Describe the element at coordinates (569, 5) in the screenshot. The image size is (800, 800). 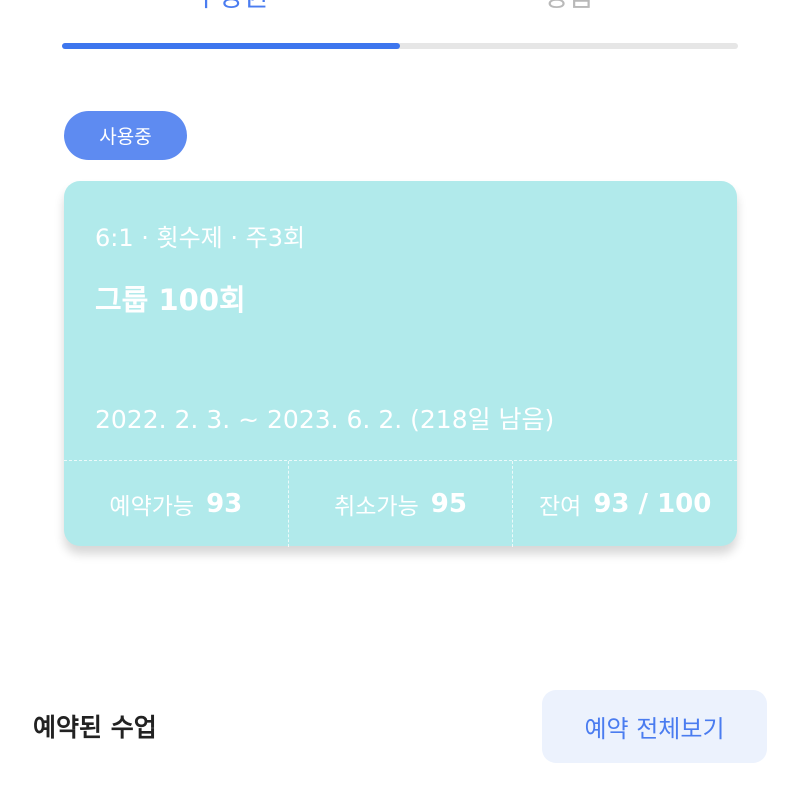
I see `tab-inactive: 상품` at that location.